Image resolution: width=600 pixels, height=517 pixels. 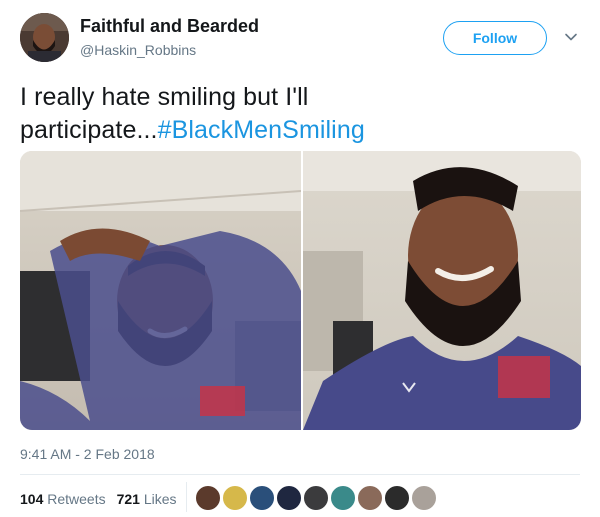 I want to click on user-handle: @Haskin_Robbins, so click(x=138, y=50).